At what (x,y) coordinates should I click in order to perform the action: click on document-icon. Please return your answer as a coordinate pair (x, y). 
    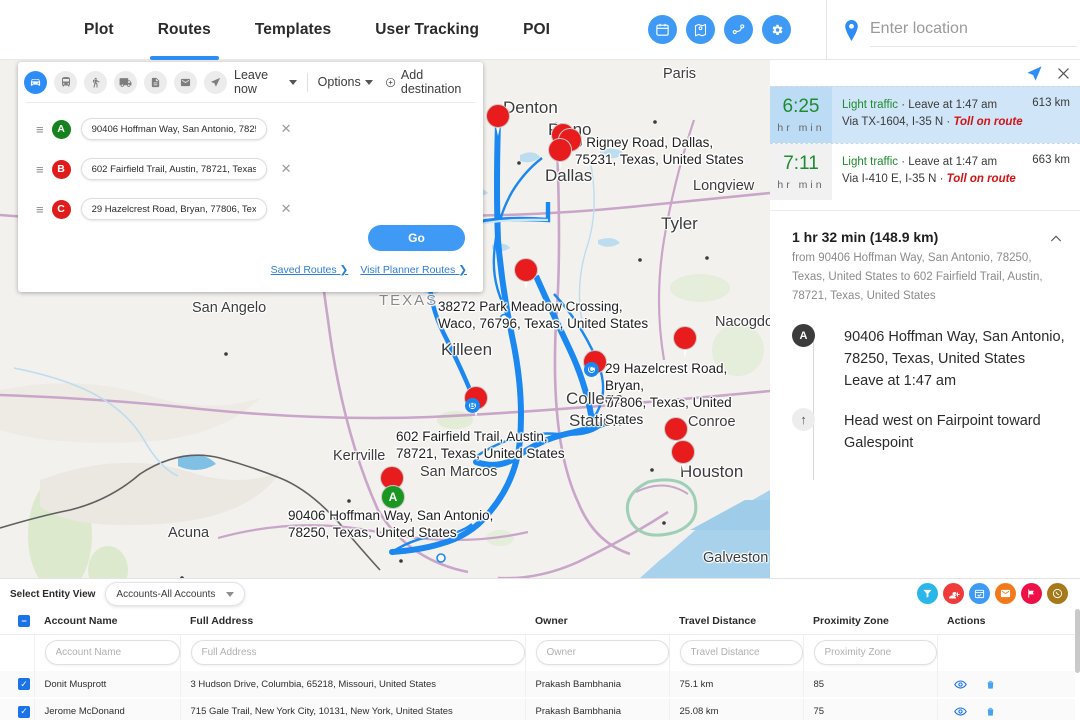
    Looking at the image, I should click on (155, 82).